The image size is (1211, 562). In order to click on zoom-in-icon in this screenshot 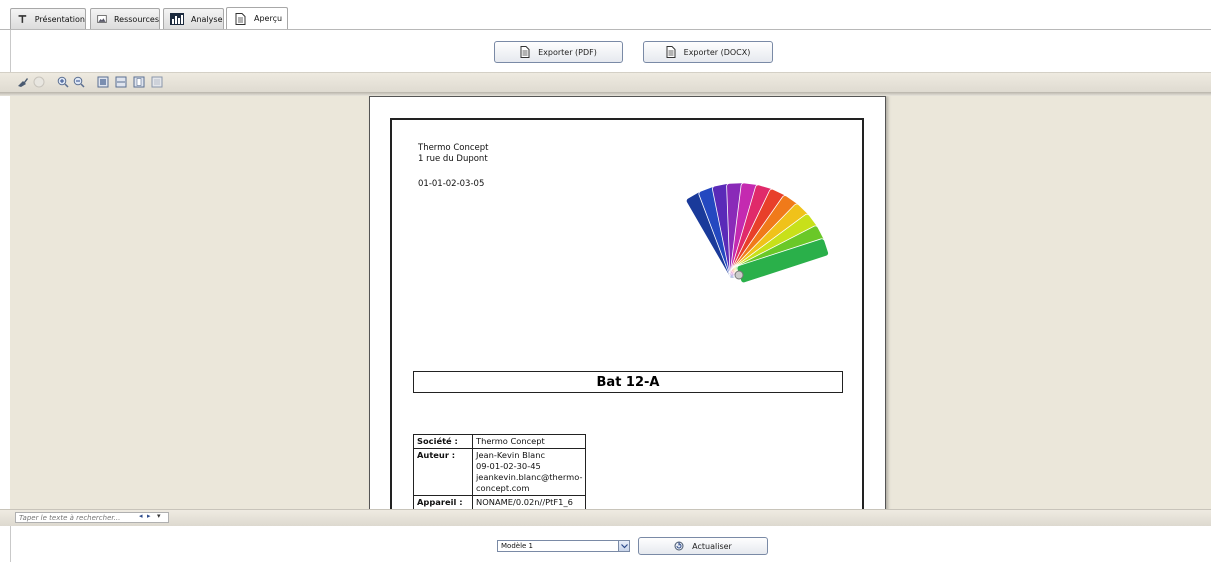, I will do `click(63, 82)`.